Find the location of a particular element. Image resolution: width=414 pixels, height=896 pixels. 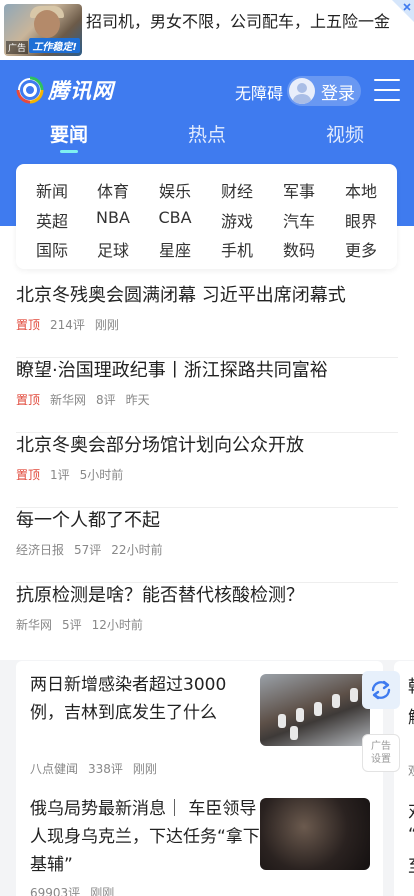

tab-indicator is located at coordinates (69, 151).